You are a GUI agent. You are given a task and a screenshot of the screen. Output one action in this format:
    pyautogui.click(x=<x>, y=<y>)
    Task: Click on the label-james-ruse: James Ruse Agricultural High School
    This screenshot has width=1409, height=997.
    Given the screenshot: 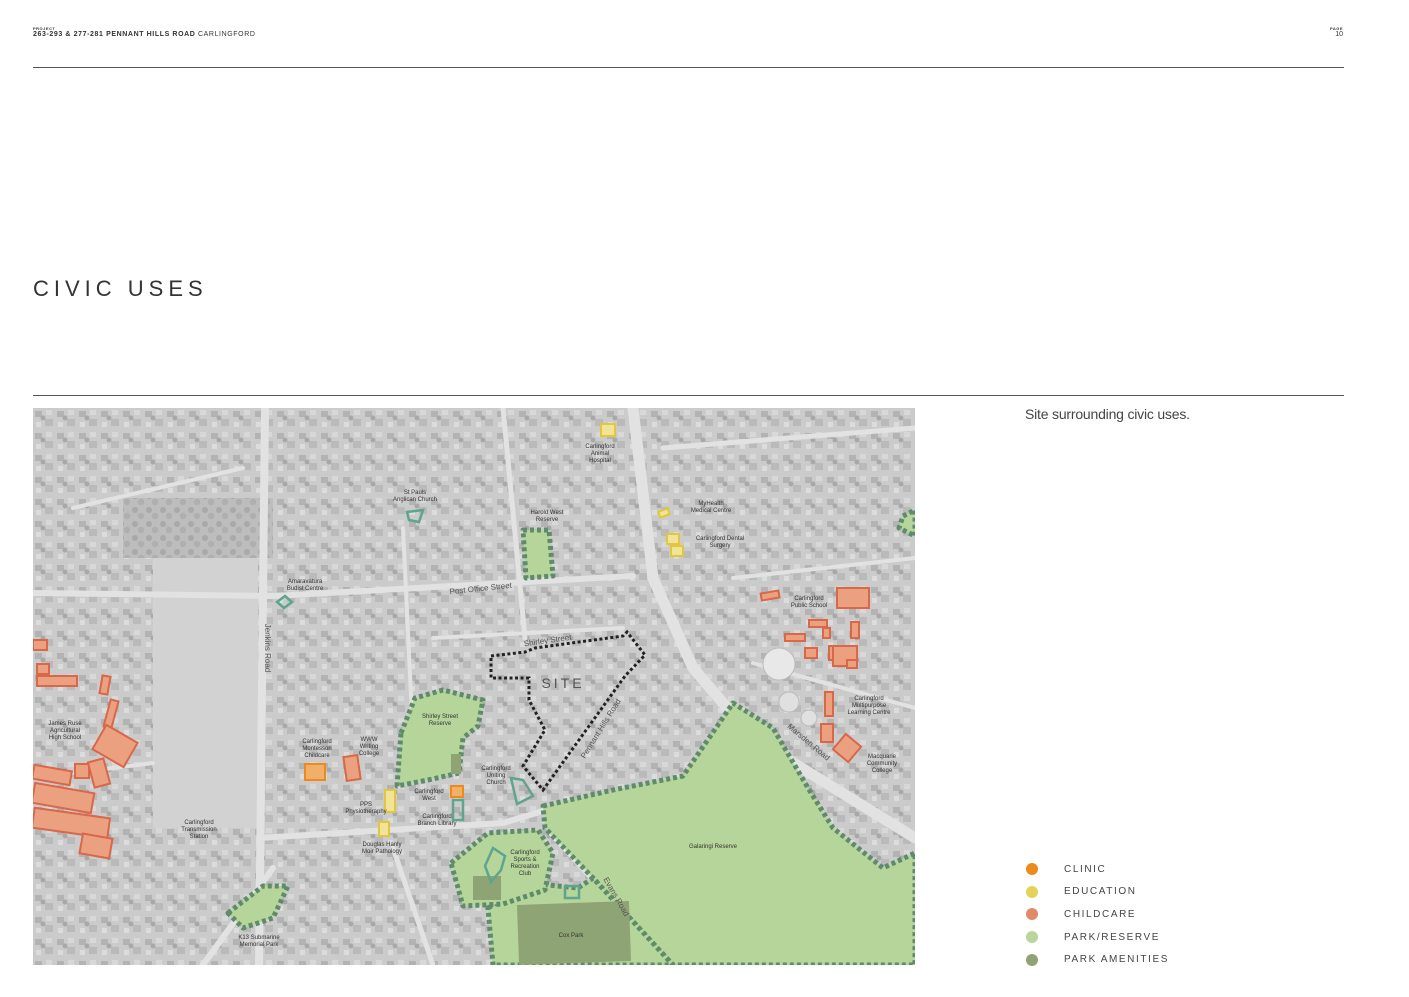 What is the action you would take?
    pyautogui.click(x=65, y=731)
    